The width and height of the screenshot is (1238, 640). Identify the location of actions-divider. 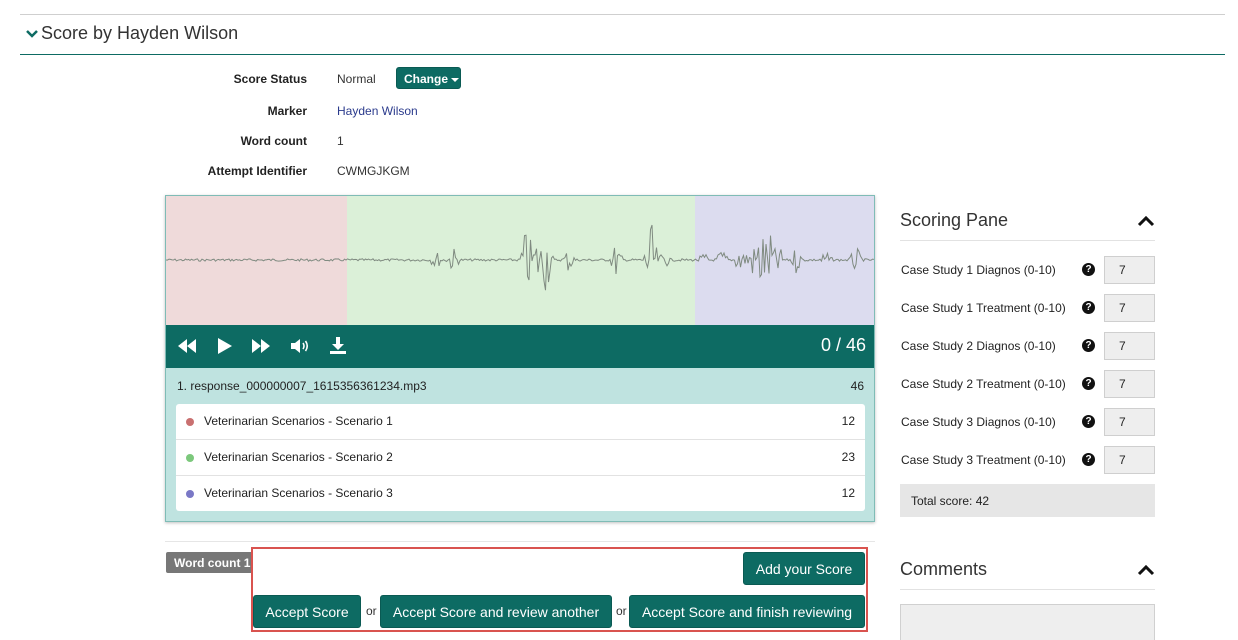
(520, 541).